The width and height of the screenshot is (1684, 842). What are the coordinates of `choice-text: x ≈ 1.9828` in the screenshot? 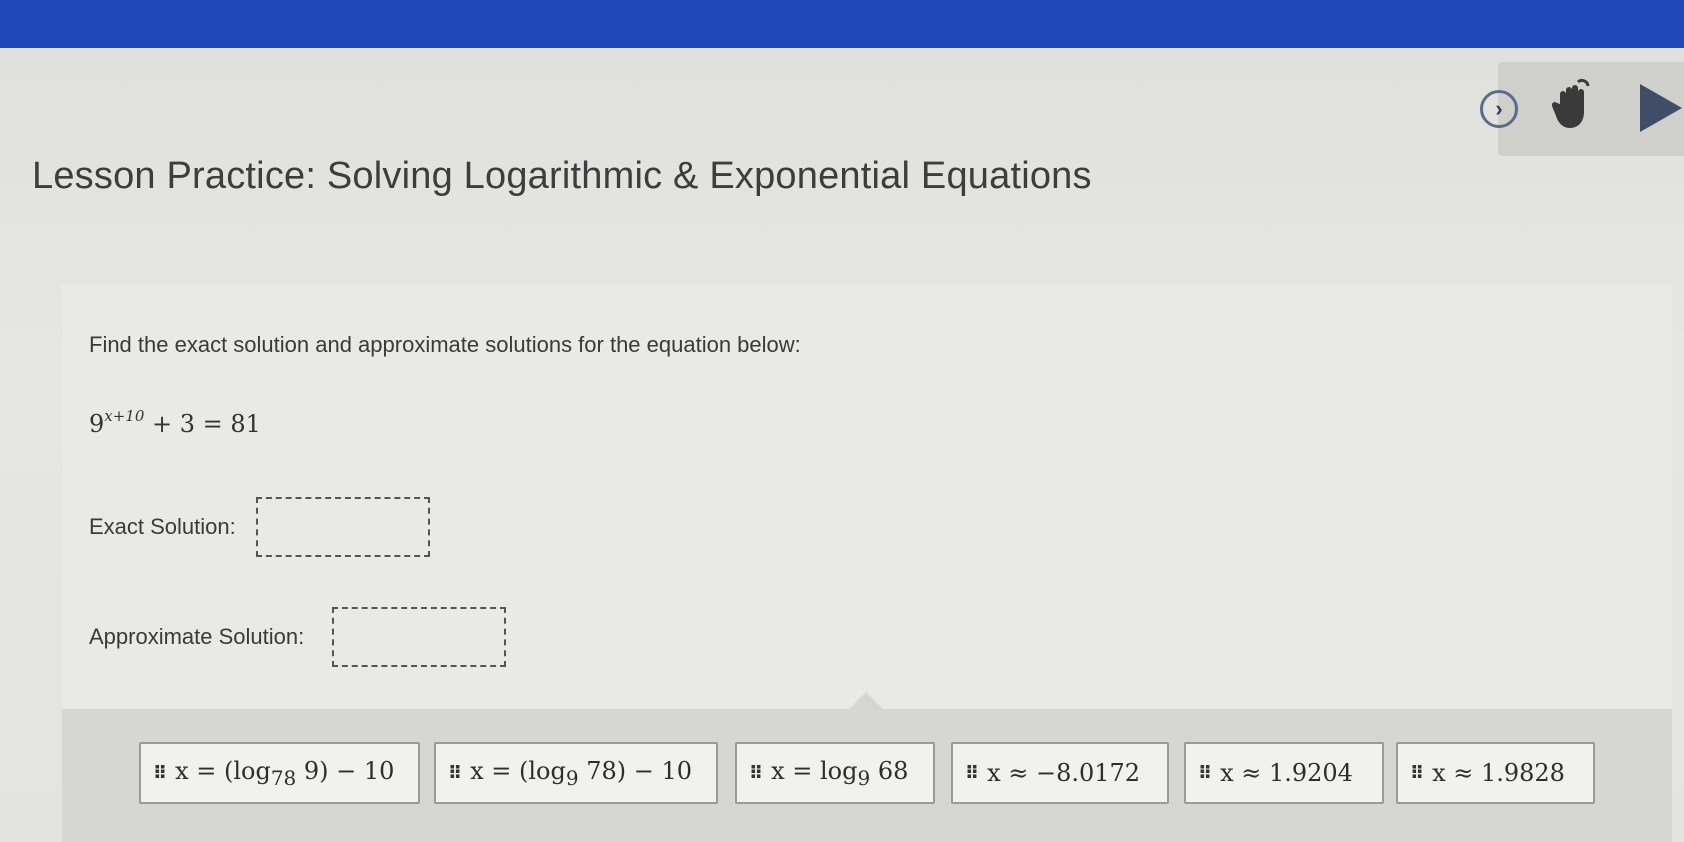 It's located at (1498, 773).